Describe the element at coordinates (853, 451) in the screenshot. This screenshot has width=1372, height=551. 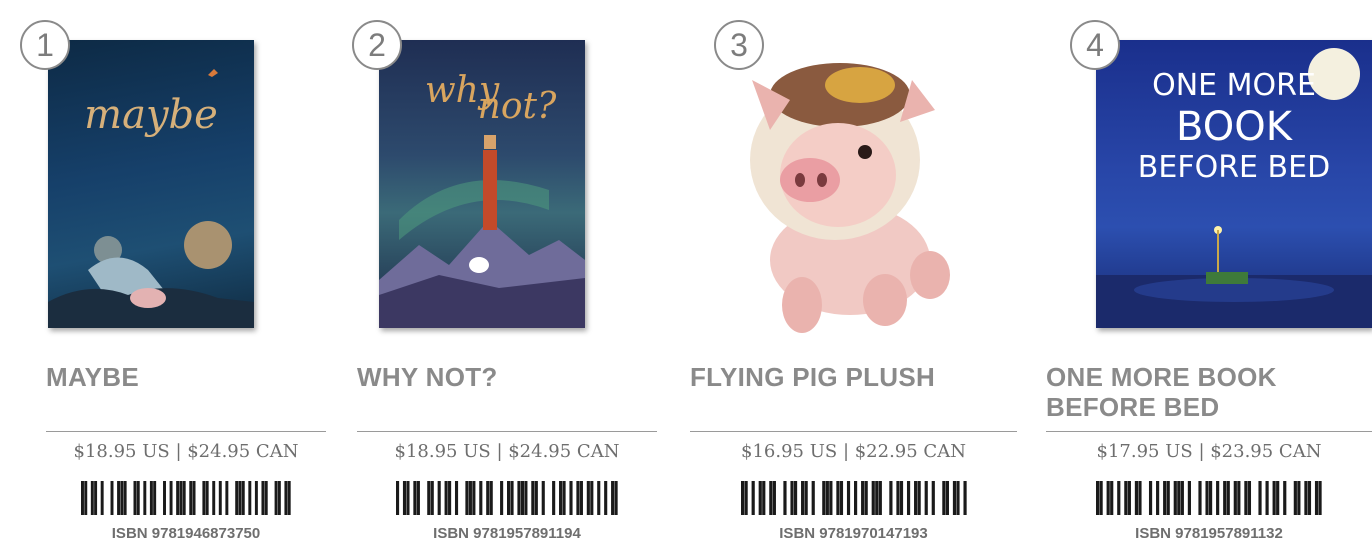
I see `product-price: $16.95 US | $22.95 CAN` at that location.